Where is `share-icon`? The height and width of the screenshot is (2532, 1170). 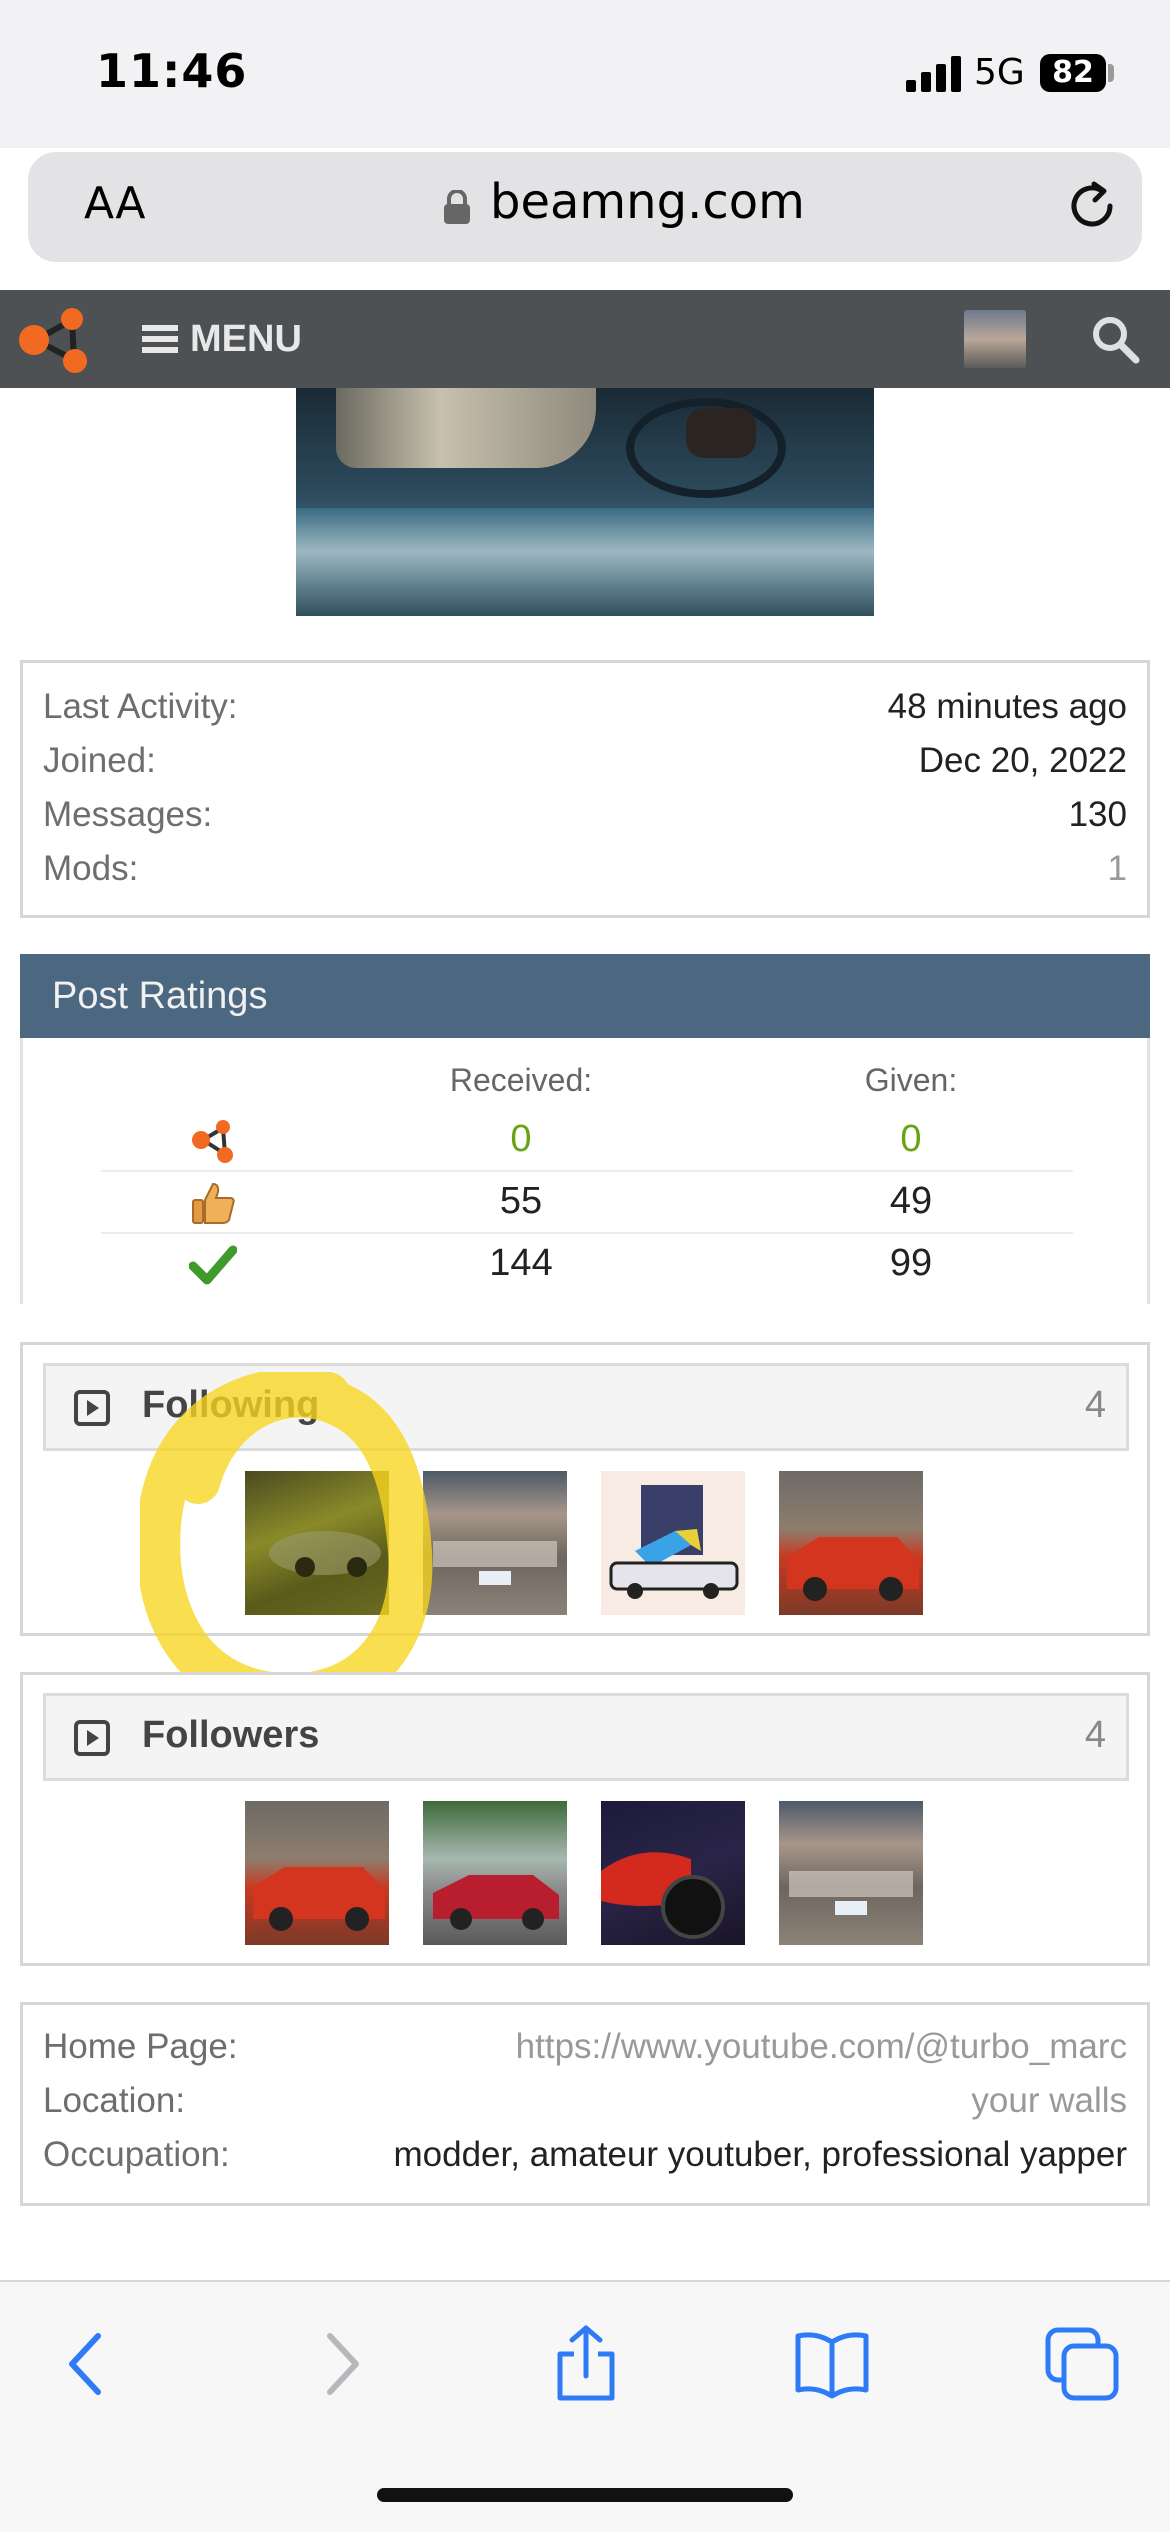
share-icon is located at coordinates (586, 2364).